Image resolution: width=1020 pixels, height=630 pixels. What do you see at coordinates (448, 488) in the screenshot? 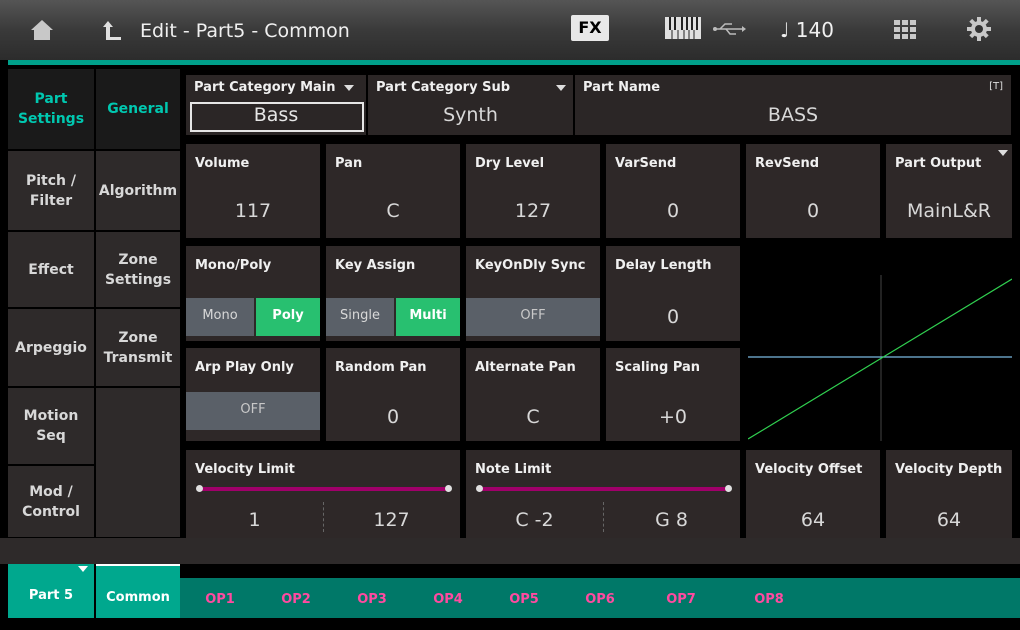
I see `velocity-limit-high-handle` at bounding box center [448, 488].